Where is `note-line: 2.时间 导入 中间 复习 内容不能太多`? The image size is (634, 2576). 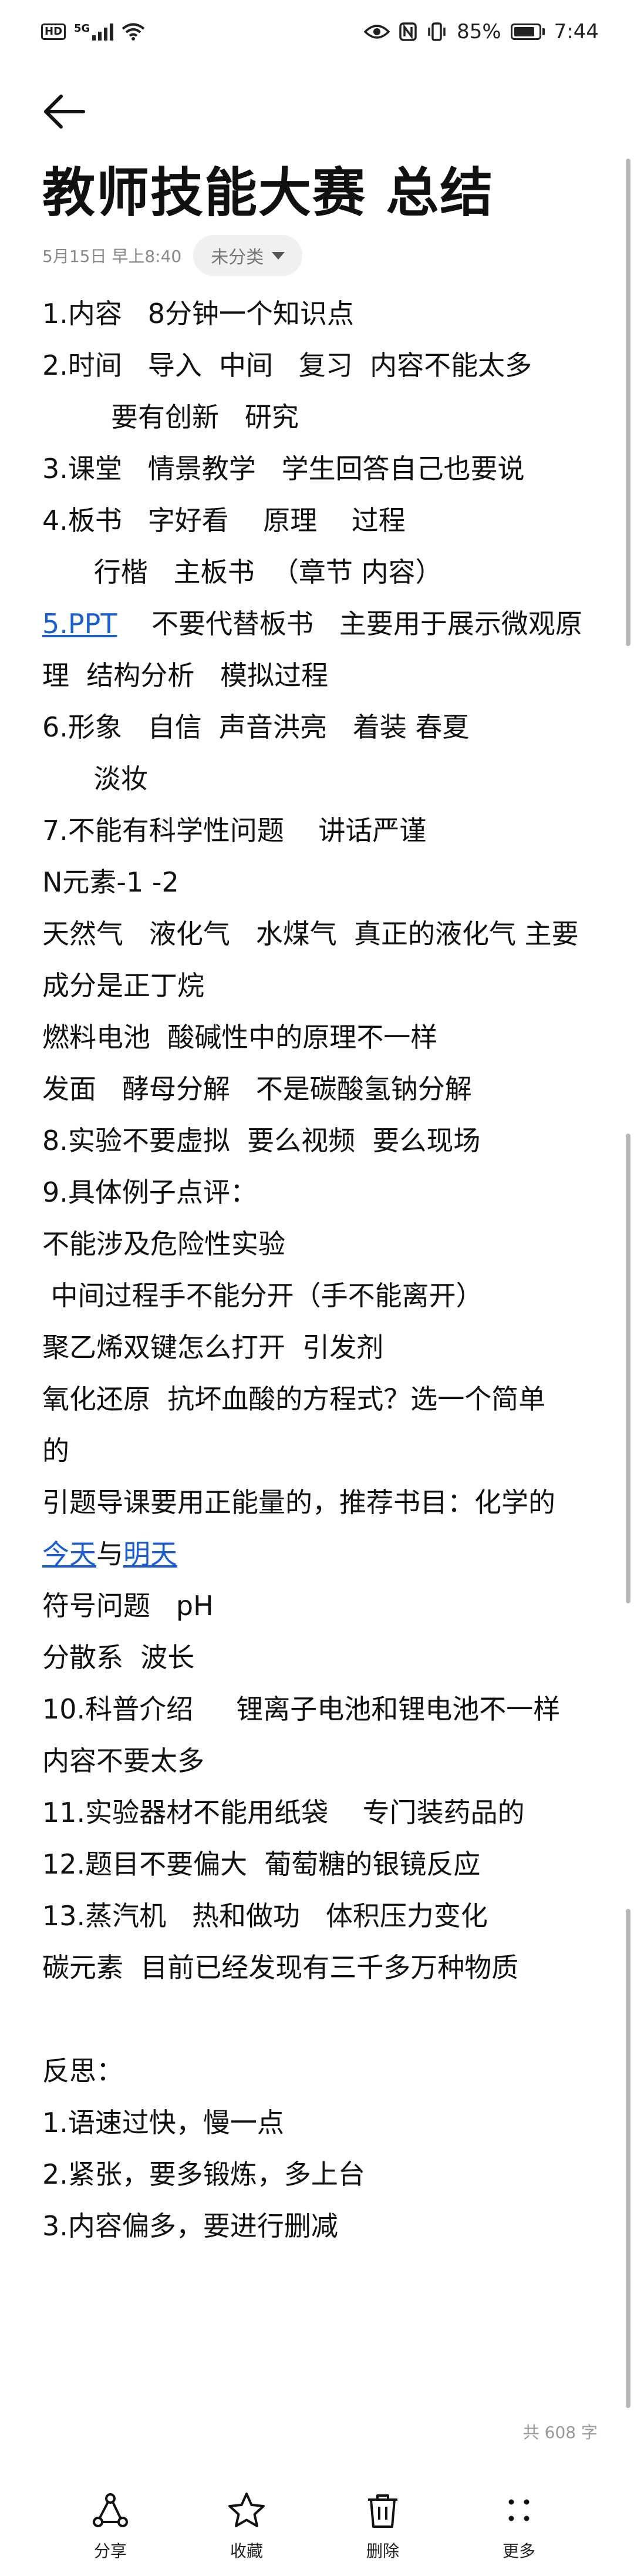
note-line: 2.时间 导入 中间 复习 内容不能太多 is located at coordinates (321, 365).